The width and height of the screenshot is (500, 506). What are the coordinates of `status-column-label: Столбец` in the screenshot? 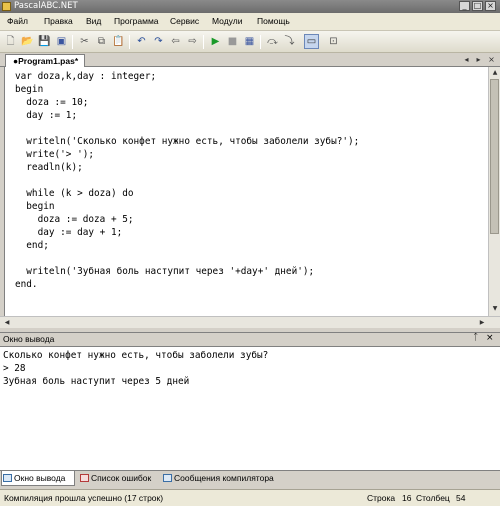 It's located at (433, 498).